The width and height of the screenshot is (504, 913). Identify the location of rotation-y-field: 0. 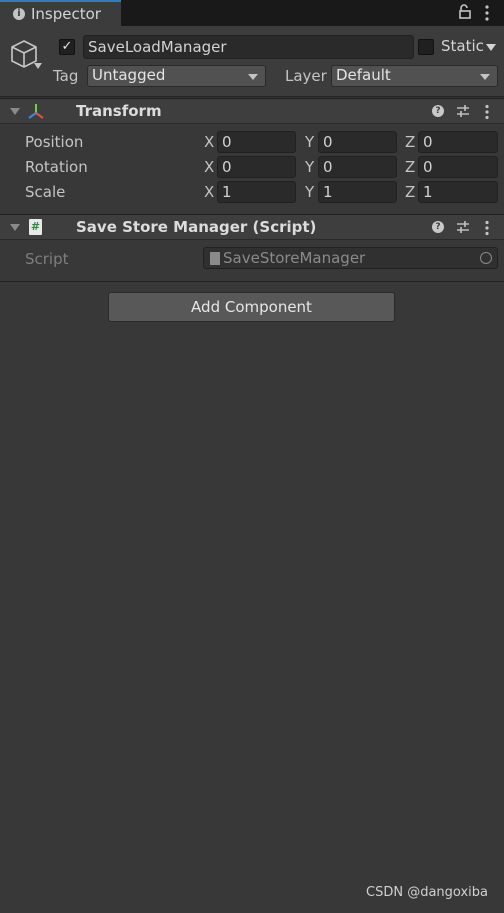
(357, 167).